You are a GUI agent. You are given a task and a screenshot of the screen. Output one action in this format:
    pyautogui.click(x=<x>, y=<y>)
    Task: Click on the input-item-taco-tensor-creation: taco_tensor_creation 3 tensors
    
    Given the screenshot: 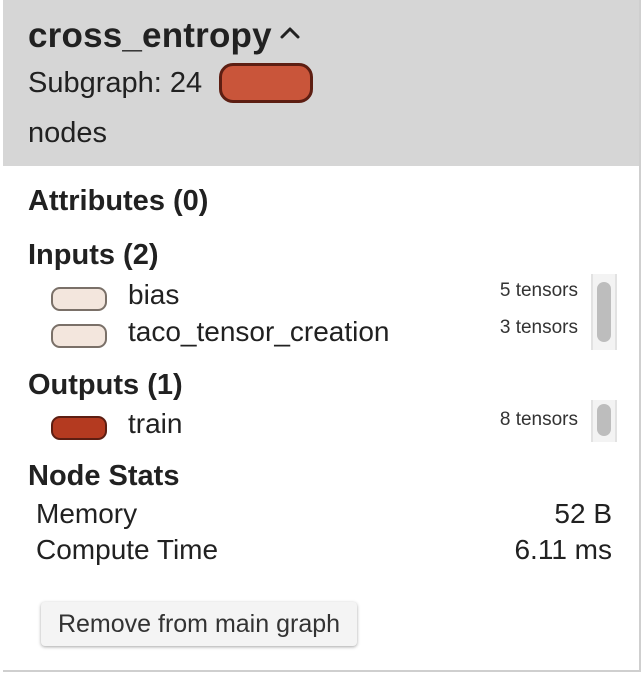 What is the action you would take?
    pyautogui.click(x=321, y=337)
    